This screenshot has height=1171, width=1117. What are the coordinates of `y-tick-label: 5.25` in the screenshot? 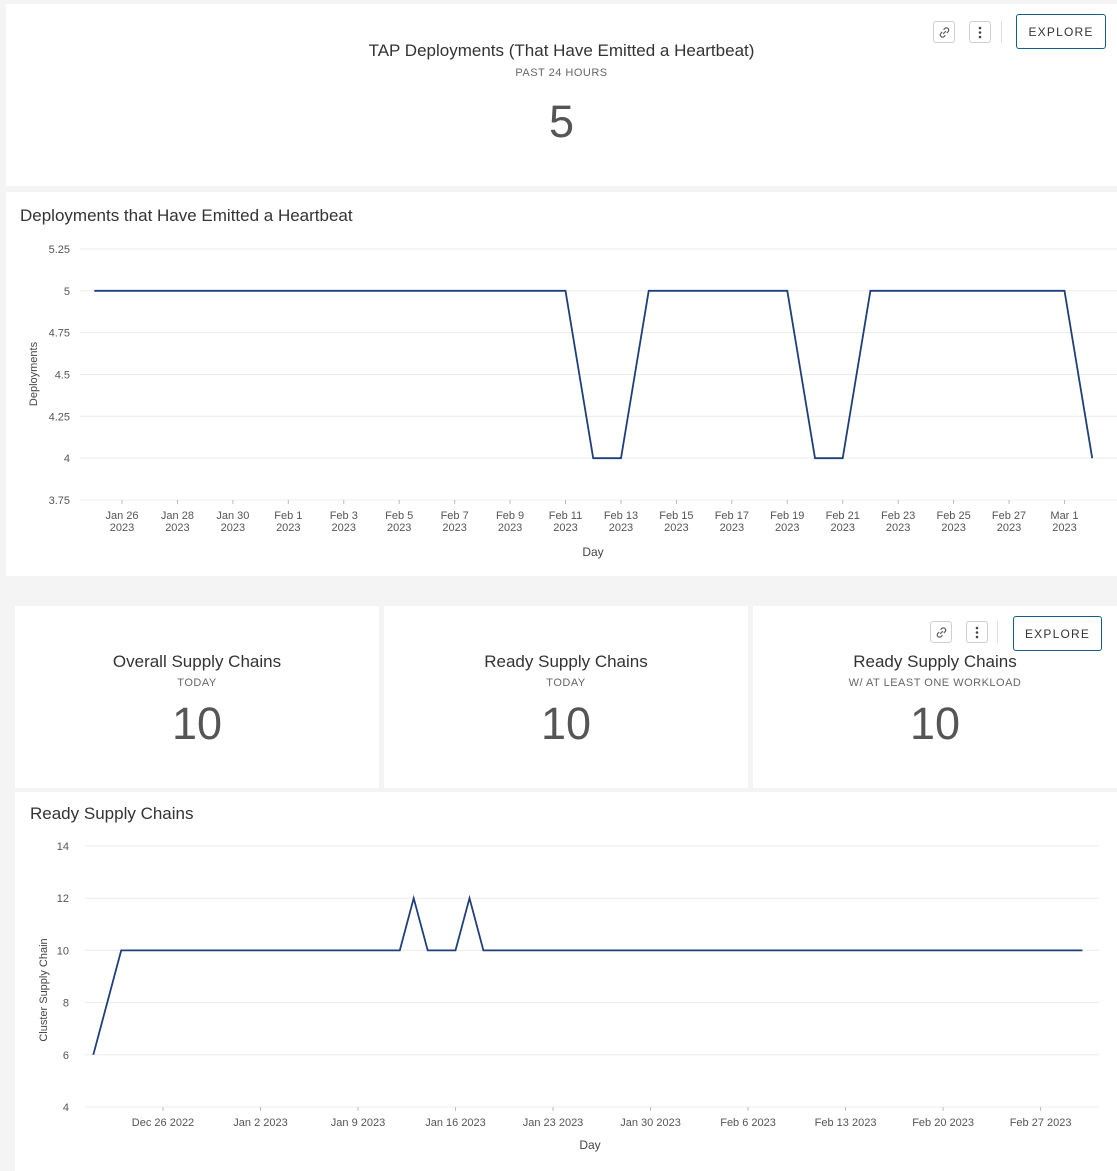 It's located at (59, 250).